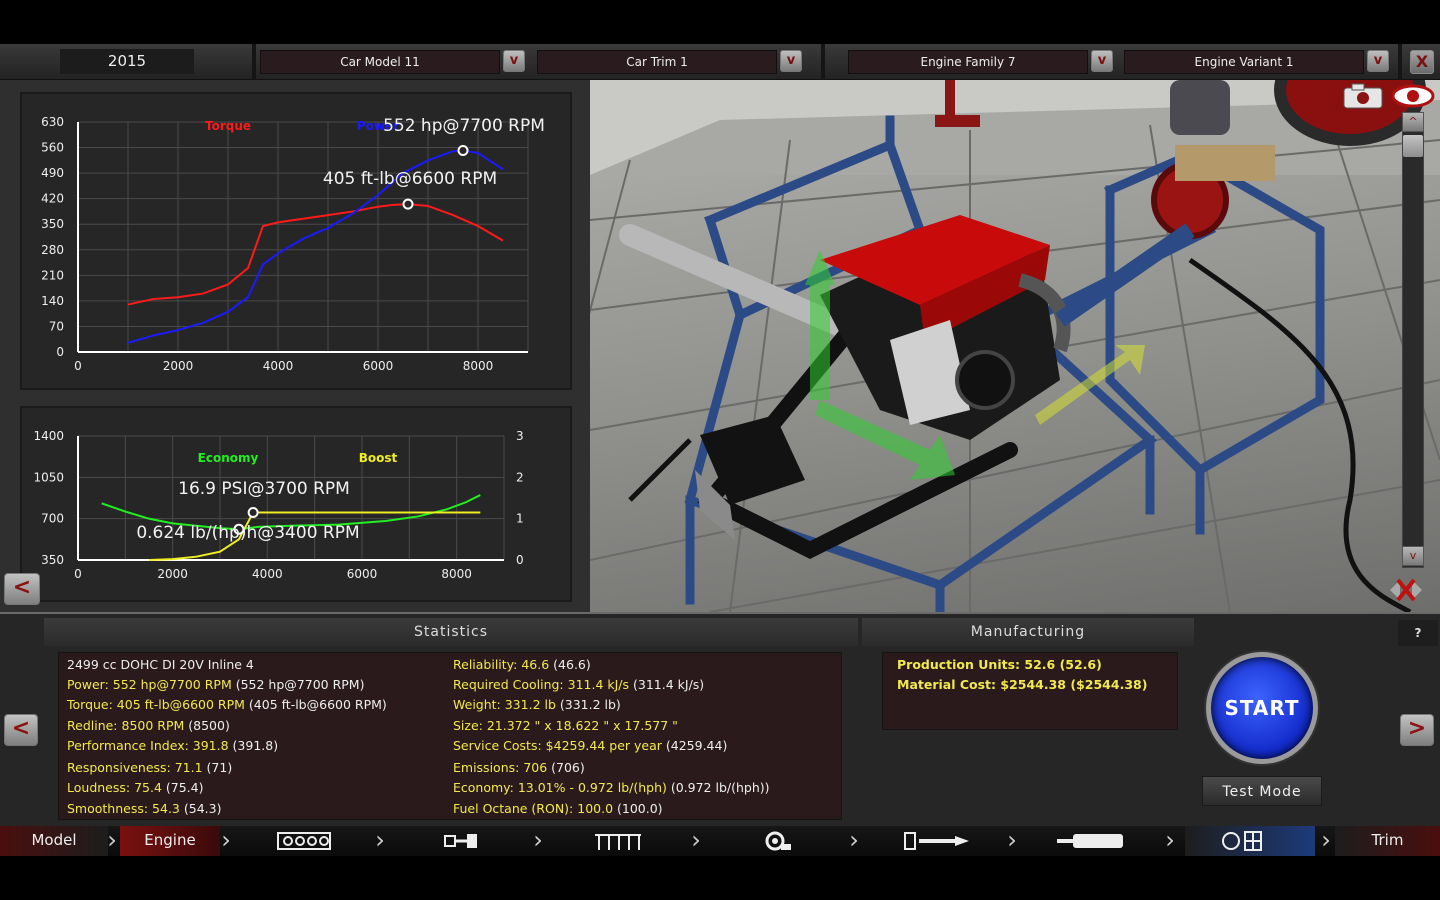 This screenshot has height=900, width=1440. I want to click on peak-annotation: 16.9 PSI@3700 RPM, so click(264, 489).